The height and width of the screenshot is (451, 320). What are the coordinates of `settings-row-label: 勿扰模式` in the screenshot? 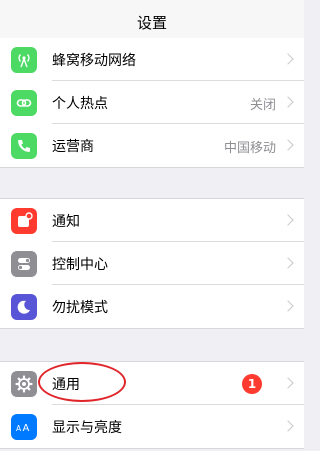 It's located at (80, 308).